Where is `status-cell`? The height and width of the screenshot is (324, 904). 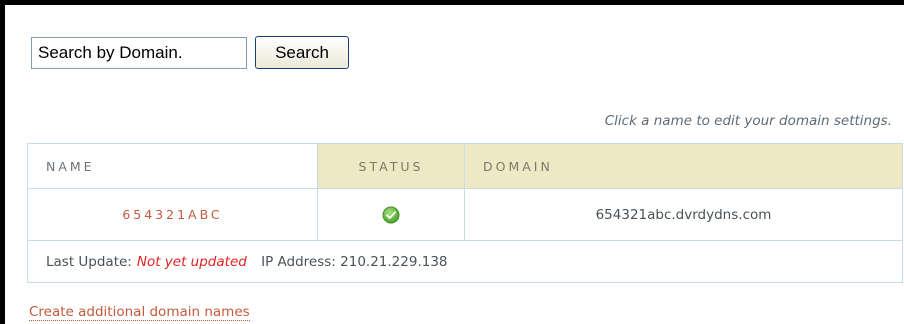
status-cell is located at coordinates (391, 214).